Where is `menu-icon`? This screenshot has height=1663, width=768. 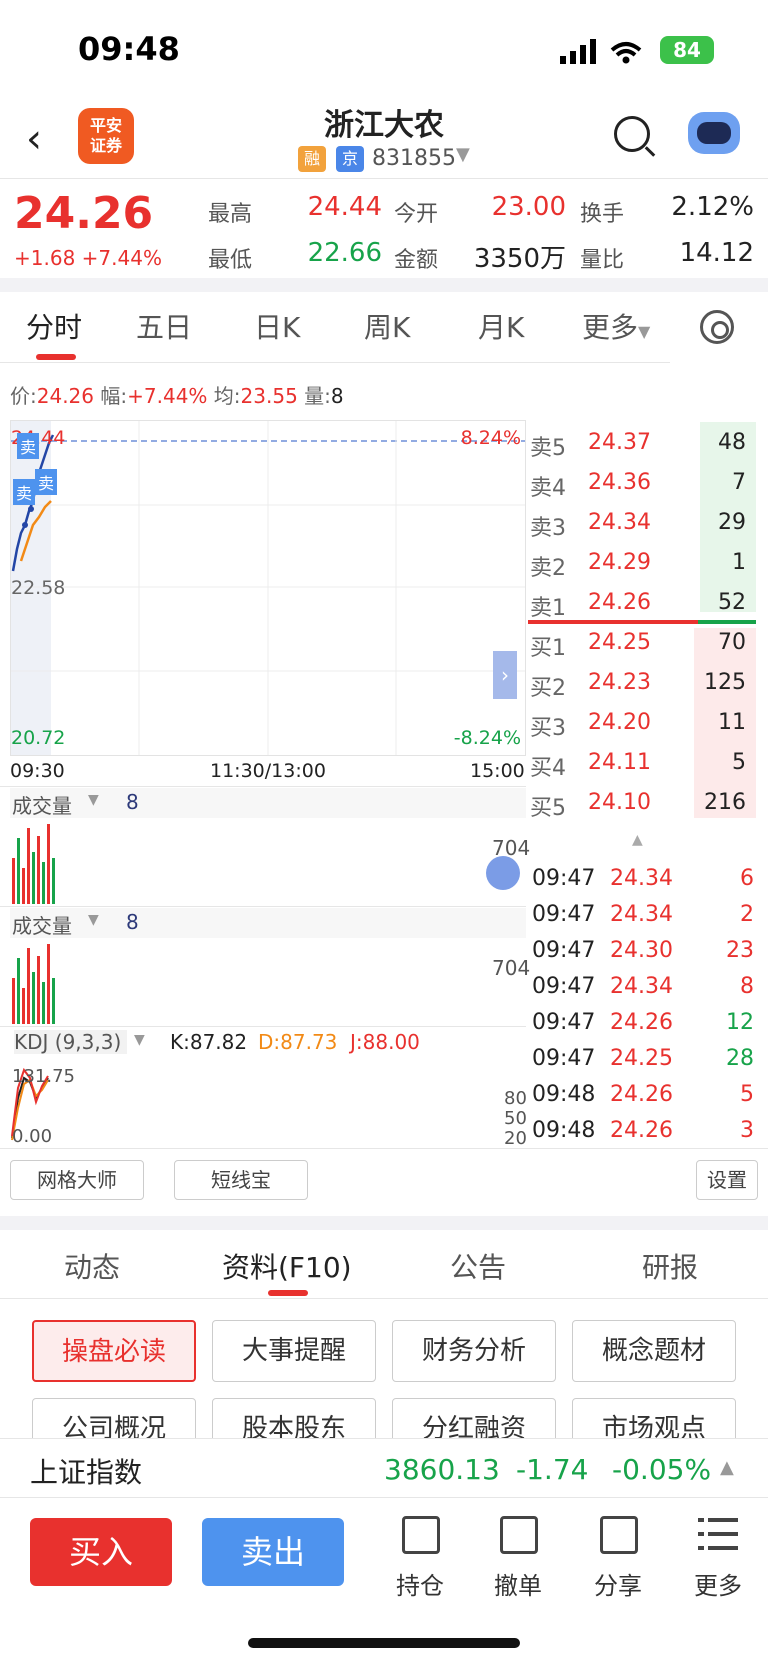
menu-icon is located at coordinates (718, 1535).